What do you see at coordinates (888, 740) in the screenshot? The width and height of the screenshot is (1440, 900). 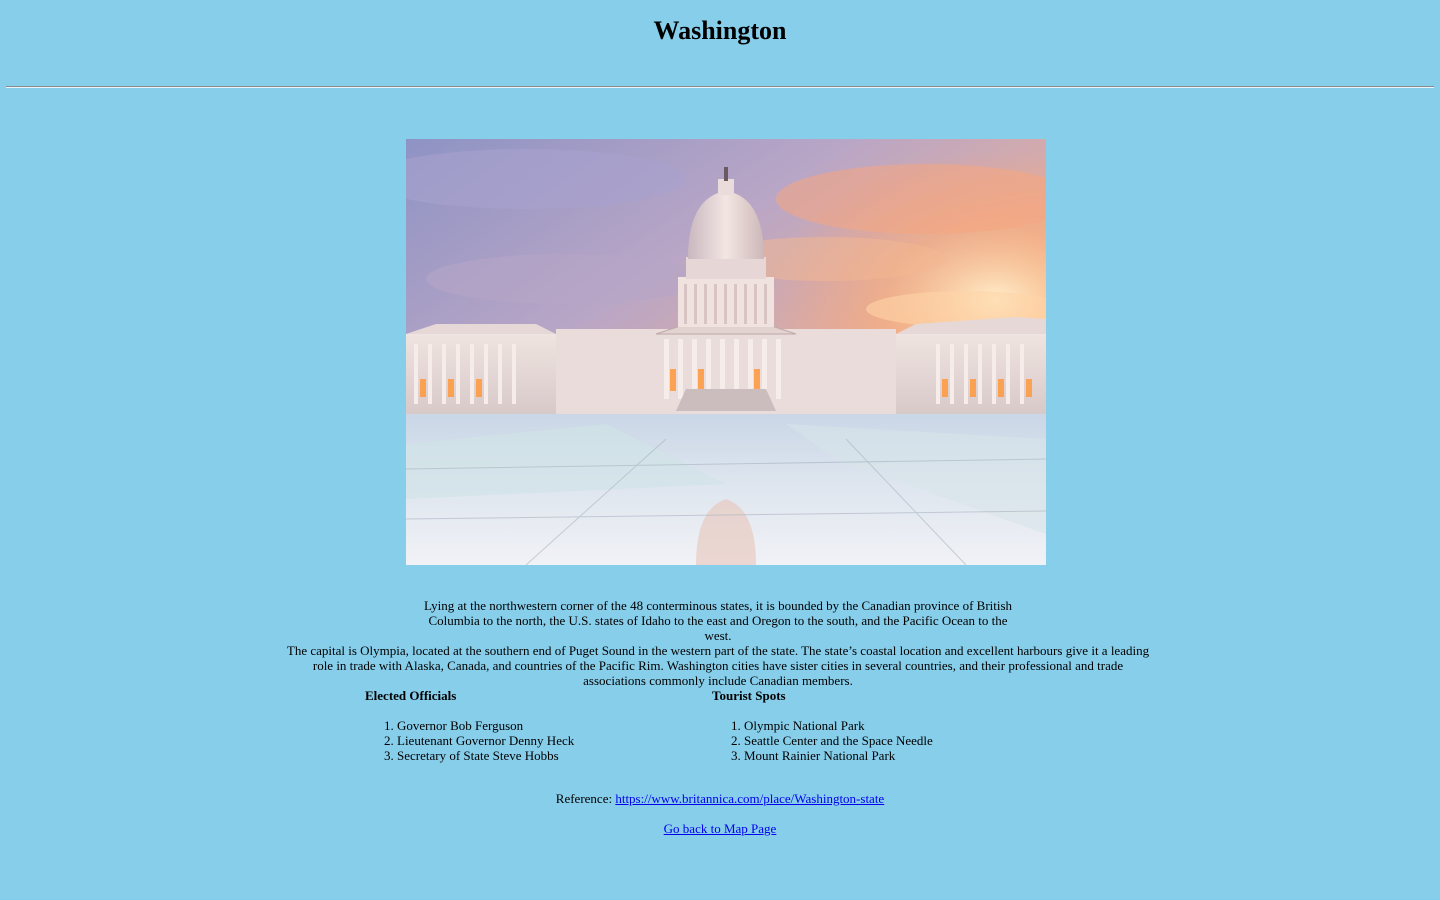 I see `list-item: Seattle Center and the Space Needle` at bounding box center [888, 740].